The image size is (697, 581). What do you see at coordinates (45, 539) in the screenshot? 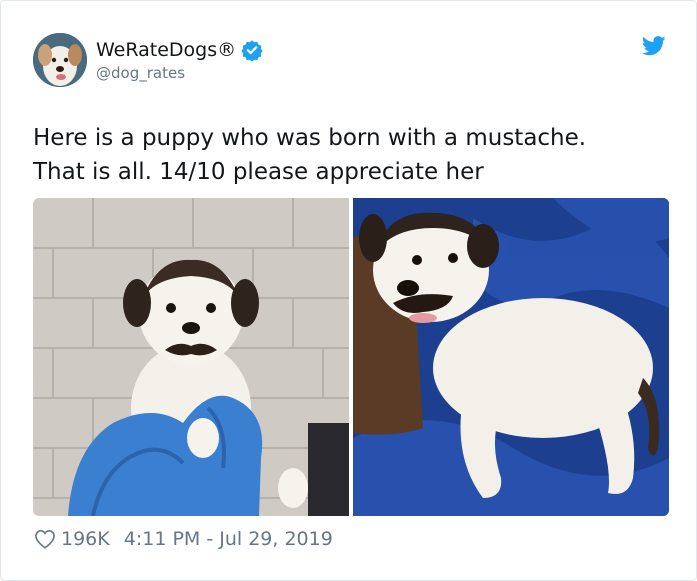
I see `heart-icon` at bounding box center [45, 539].